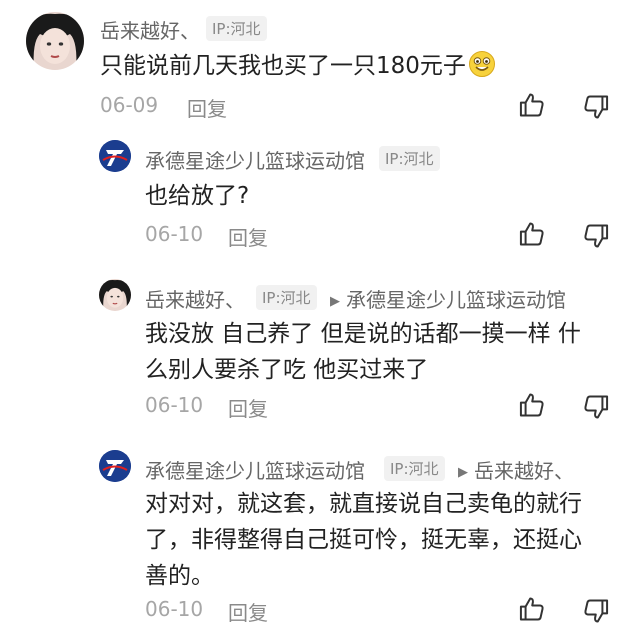 The height and width of the screenshot is (643, 640). What do you see at coordinates (340, 66) in the screenshot?
I see `comment-text: 只能说前几天我也买了一只180元子` at bounding box center [340, 66].